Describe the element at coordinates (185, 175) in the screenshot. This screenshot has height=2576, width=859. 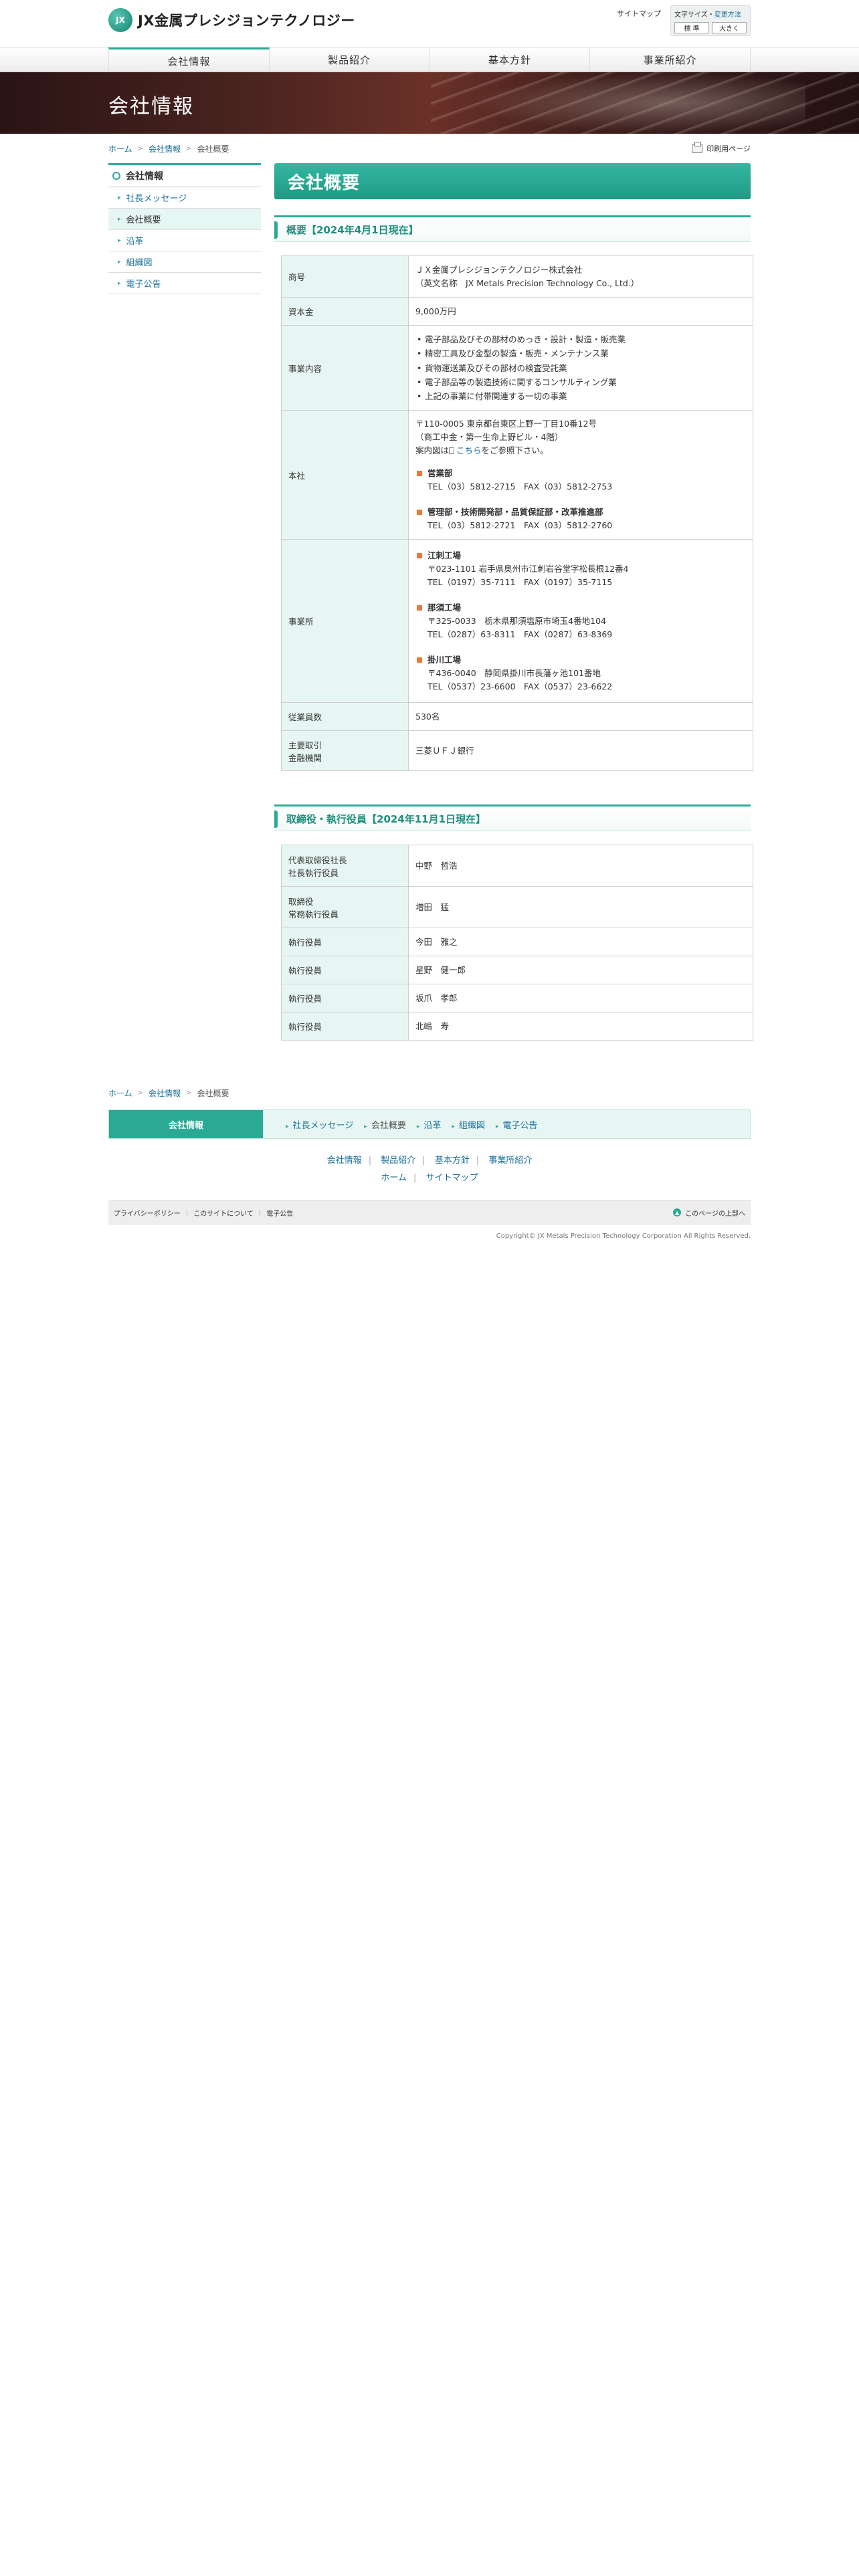
I see `sidebar-heading: 会社情報` at that location.